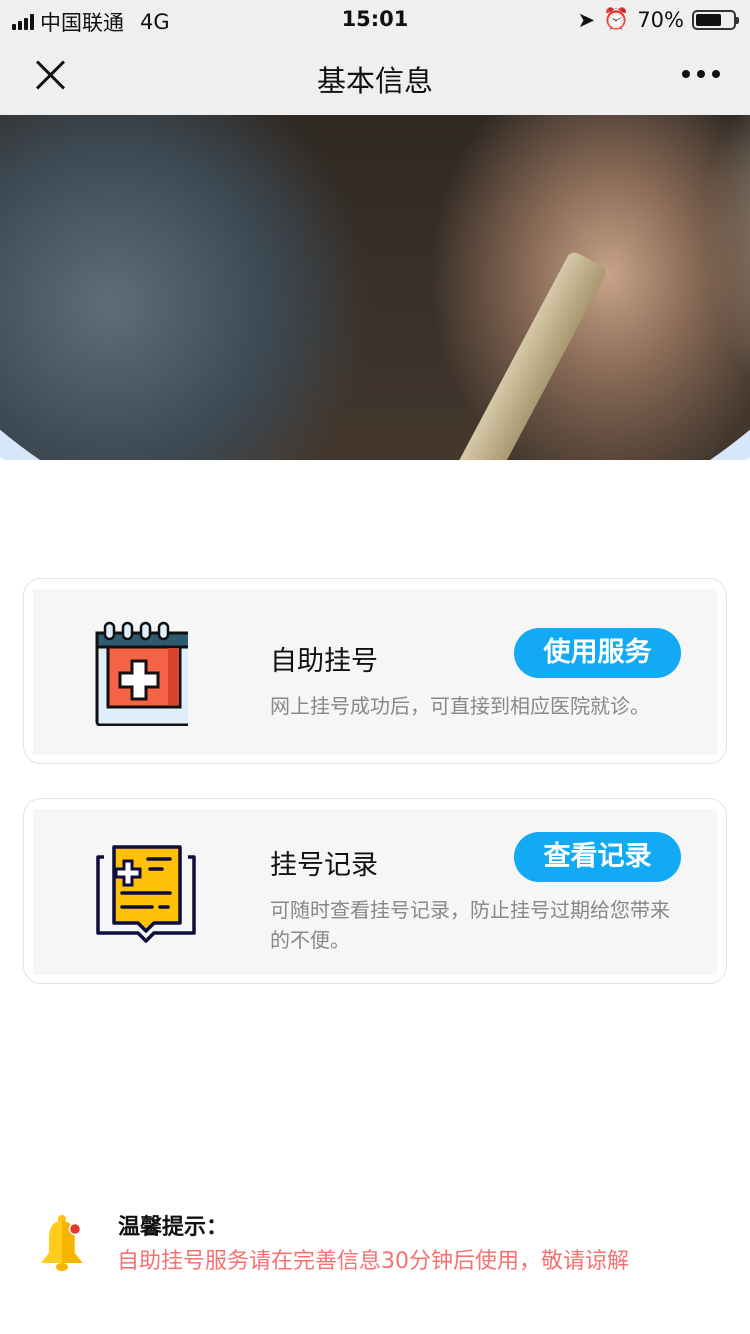 The width and height of the screenshot is (750, 1334). I want to click on bell-icon, so click(62, 1243).